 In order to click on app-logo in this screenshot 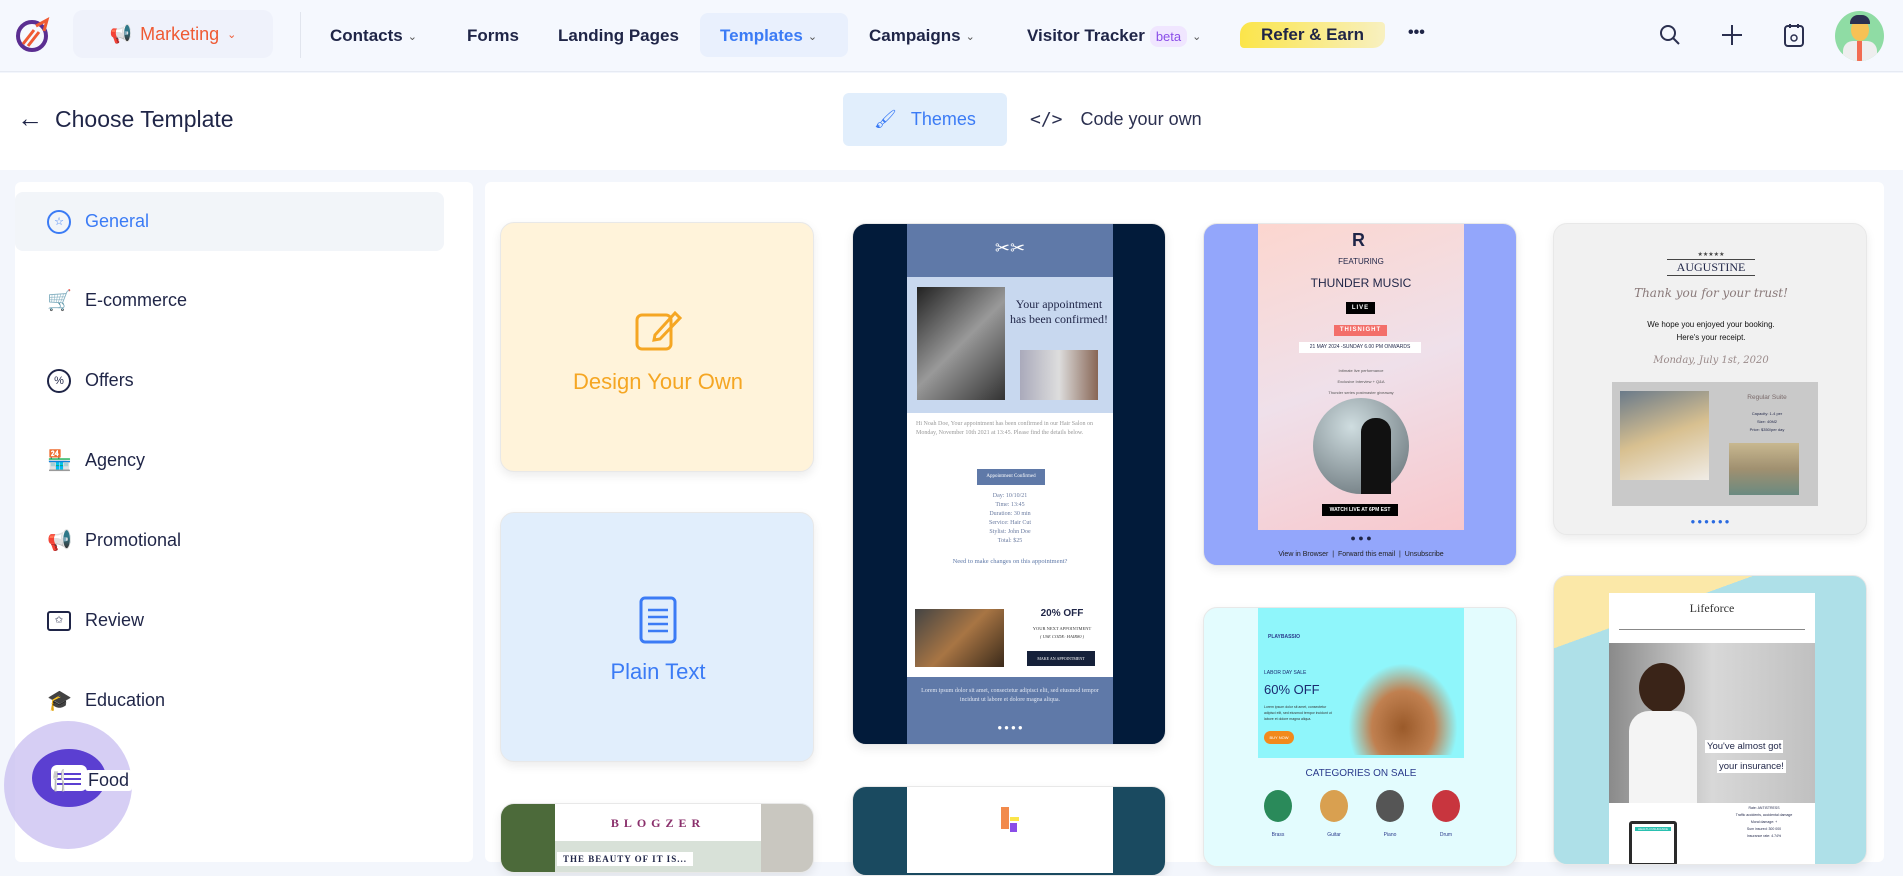, I will do `click(33, 35)`.